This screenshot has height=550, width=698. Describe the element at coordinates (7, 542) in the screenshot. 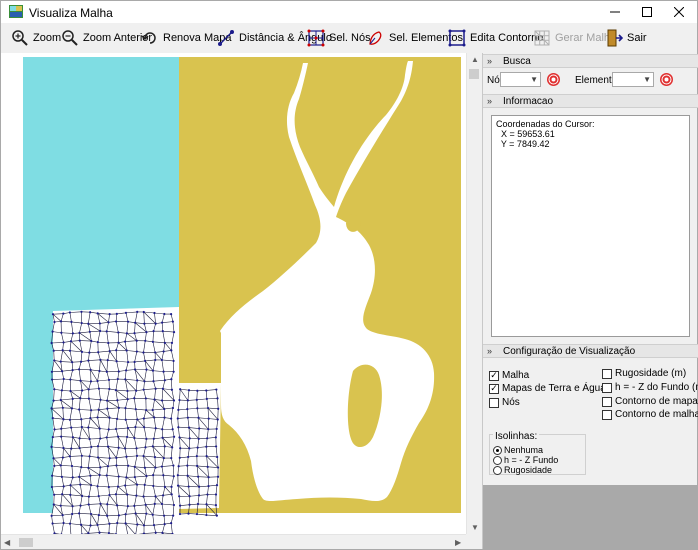

I see `scroll-left-icon: ◀` at that location.